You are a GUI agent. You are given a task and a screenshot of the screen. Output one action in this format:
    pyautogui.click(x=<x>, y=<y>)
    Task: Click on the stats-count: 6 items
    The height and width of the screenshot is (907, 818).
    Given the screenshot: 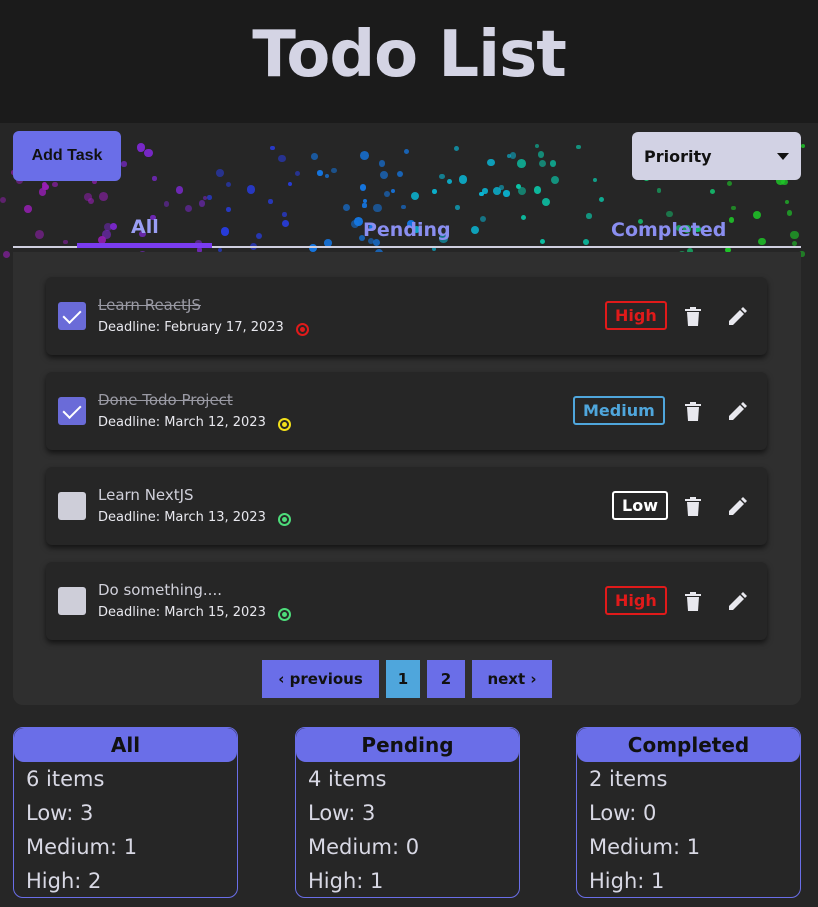 What is the action you would take?
    pyautogui.click(x=65, y=779)
    